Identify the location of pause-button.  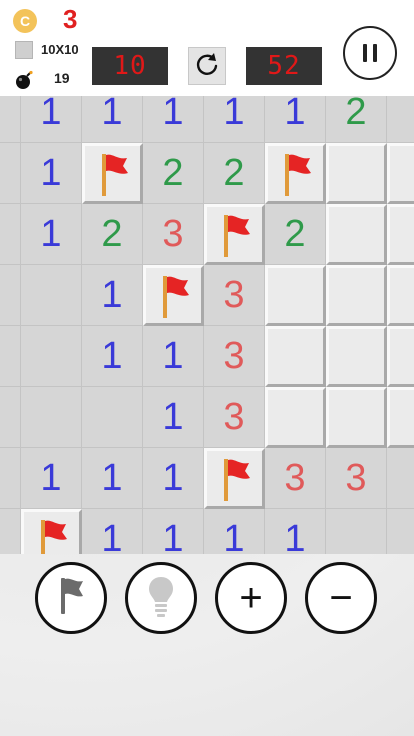
(370, 53).